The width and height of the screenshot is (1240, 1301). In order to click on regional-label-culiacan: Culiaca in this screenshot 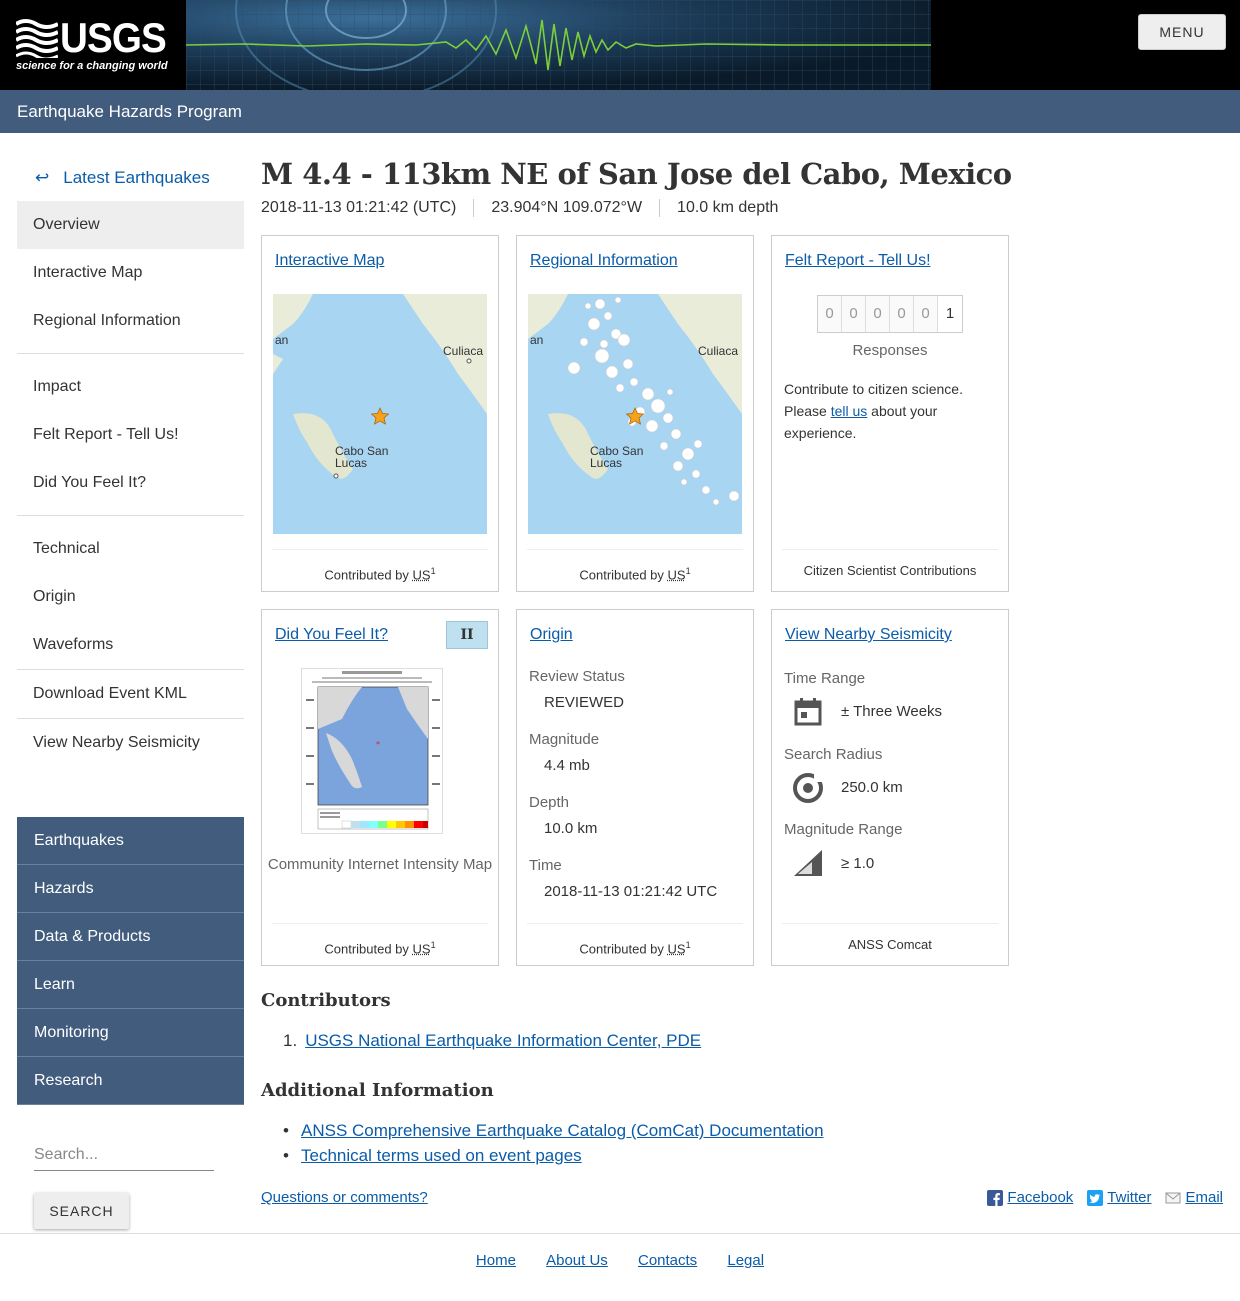, I will do `click(718, 351)`.